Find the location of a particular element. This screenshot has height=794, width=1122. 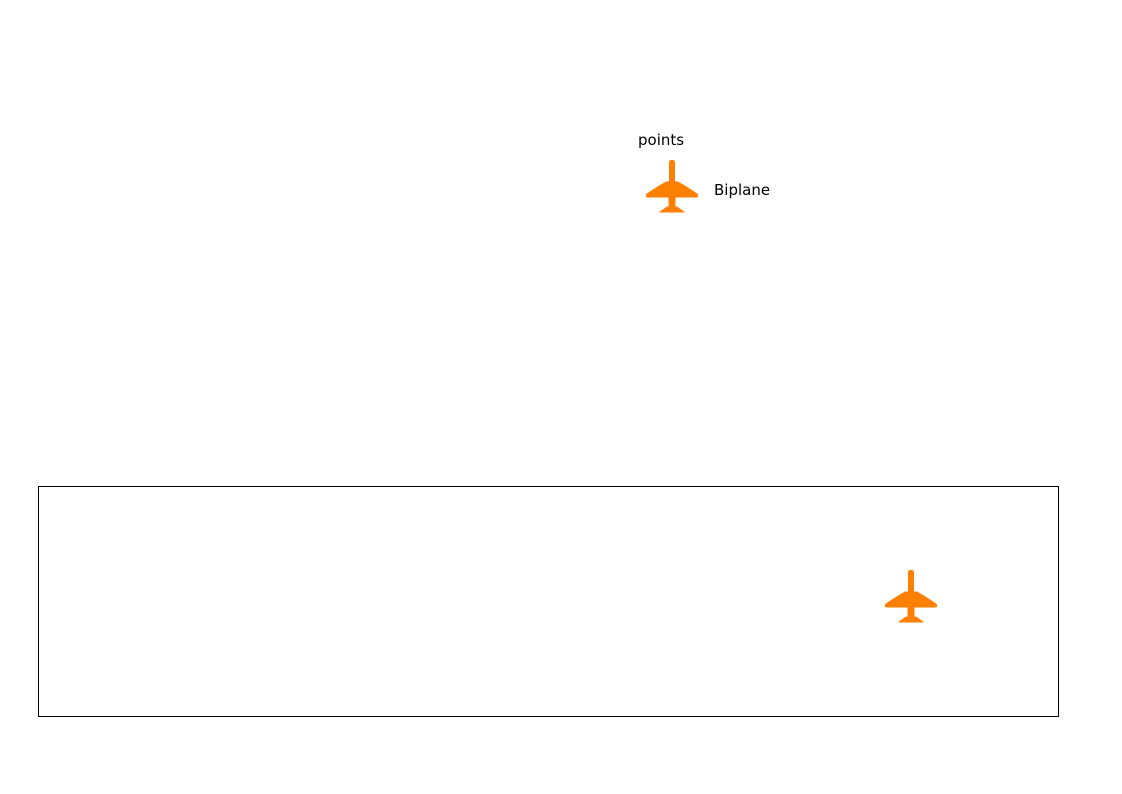

legend-title: points is located at coordinates (661, 140).